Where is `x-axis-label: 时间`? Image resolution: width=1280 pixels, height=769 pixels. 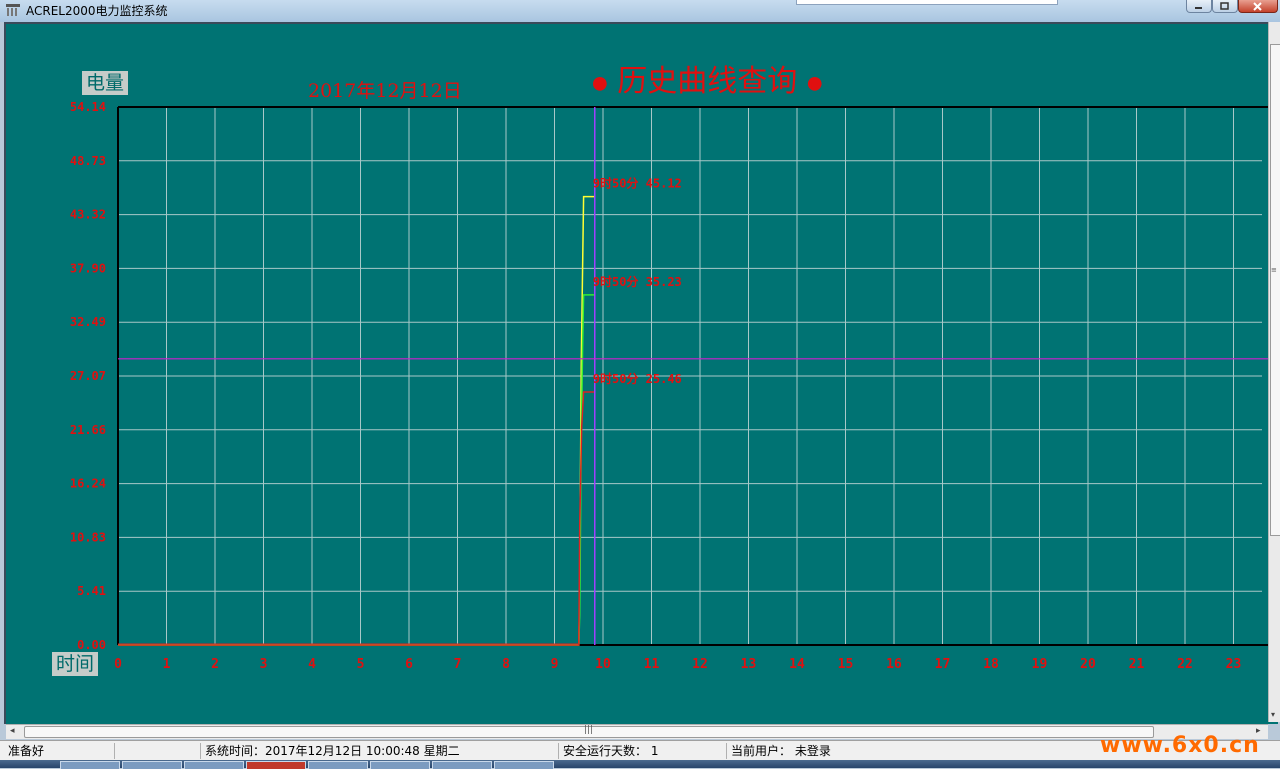
x-axis-label: 时间 is located at coordinates (75, 664).